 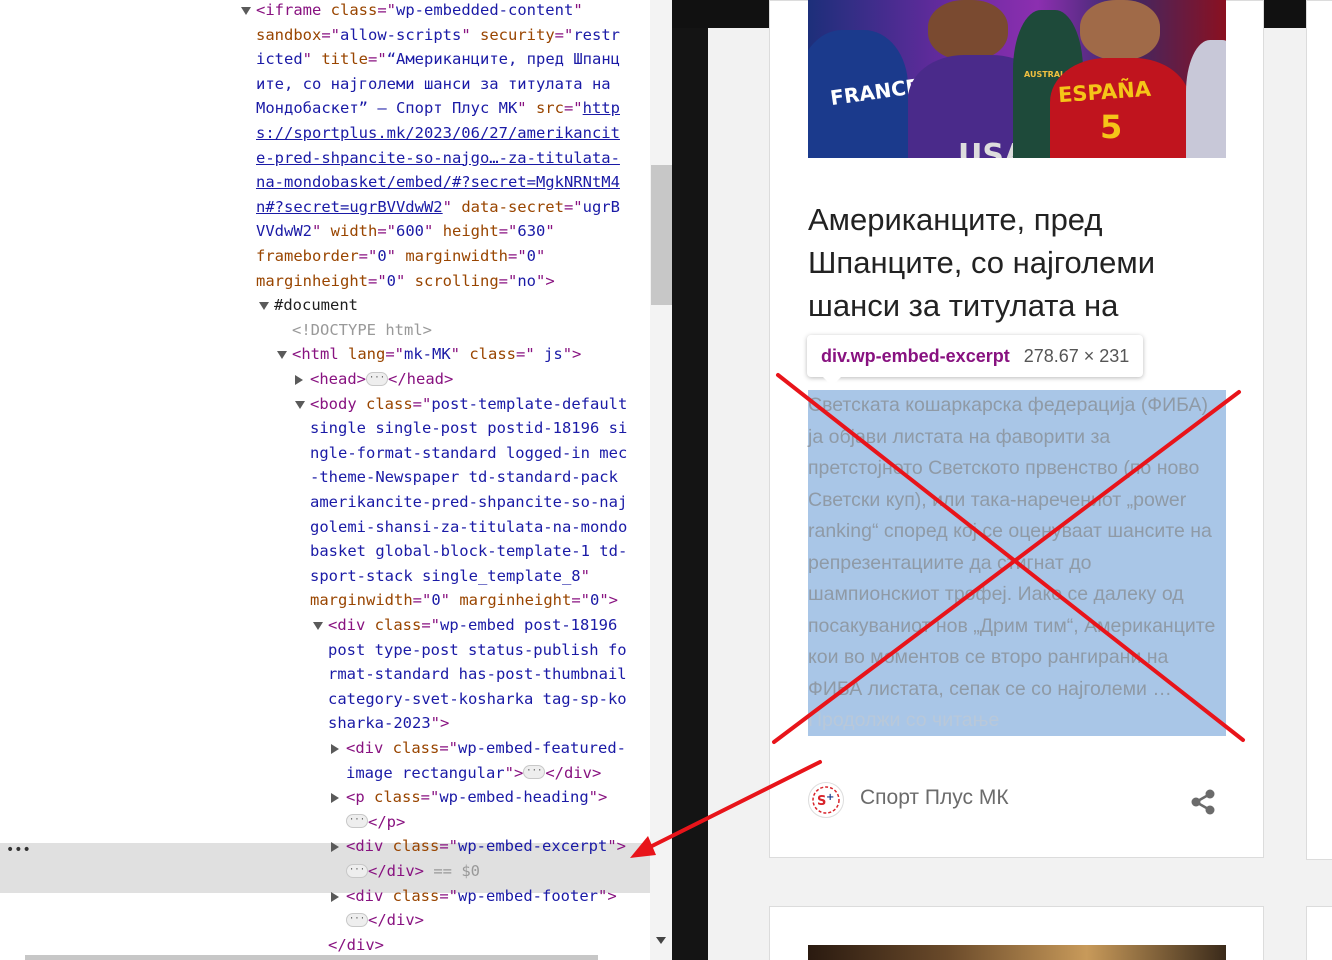 I want to click on arrow-line, so click(x=730, y=807).